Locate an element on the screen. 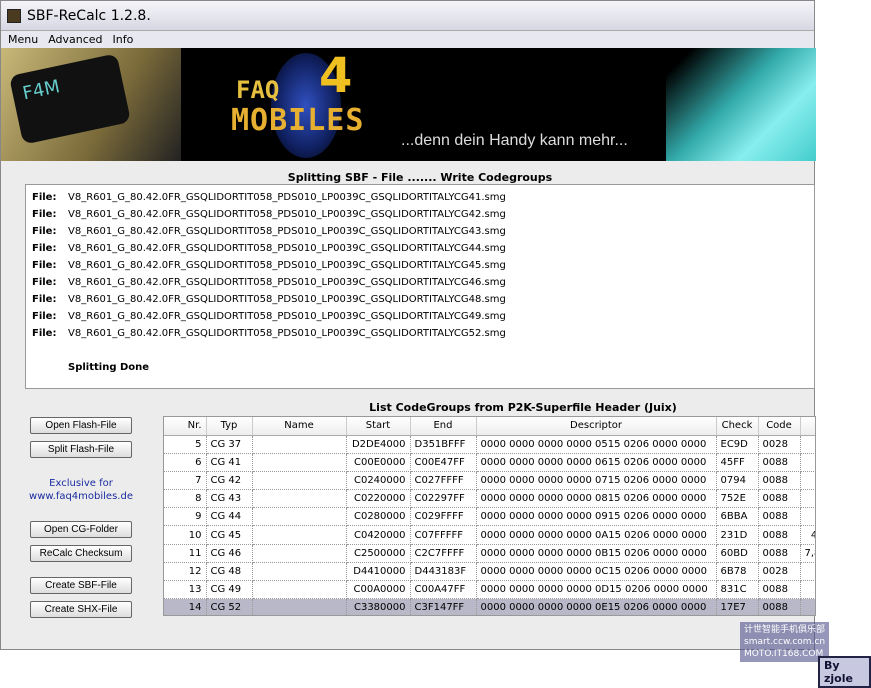 Image resolution: width=871 pixels, height=688 pixels. exclusive-note: Exclusive for www.faq4mobiles.de is located at coordinates (81, 490).